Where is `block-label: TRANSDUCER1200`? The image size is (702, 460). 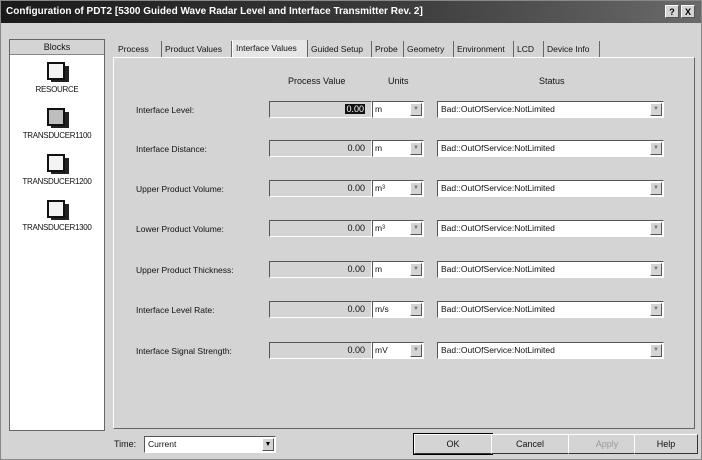
block-label: TRANSDUCER1200 is located at coordinates (57, 181).